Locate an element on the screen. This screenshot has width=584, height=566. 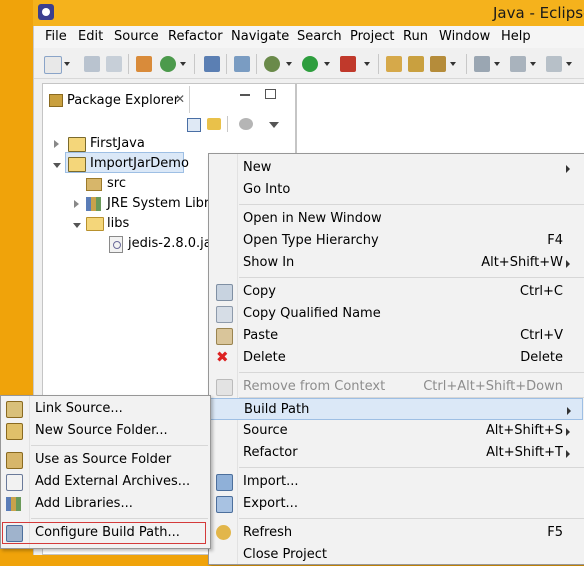
package-explorer-icon is located at coordinates (56, 100).